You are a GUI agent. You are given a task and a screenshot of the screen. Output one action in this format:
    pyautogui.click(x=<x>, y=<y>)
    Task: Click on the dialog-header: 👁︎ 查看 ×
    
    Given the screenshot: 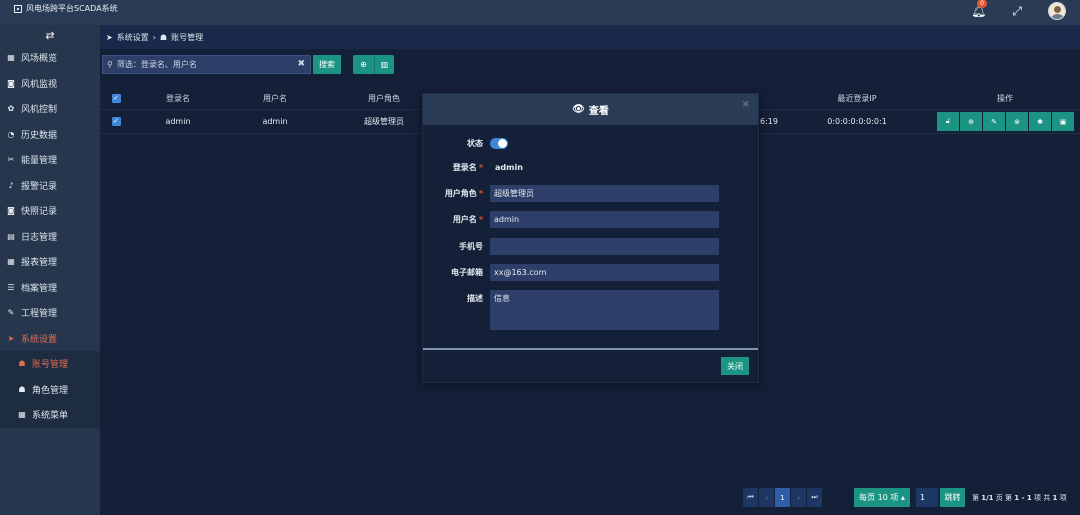 What is the action you would take?
    pyautogui.click(x=590, y=109)
    